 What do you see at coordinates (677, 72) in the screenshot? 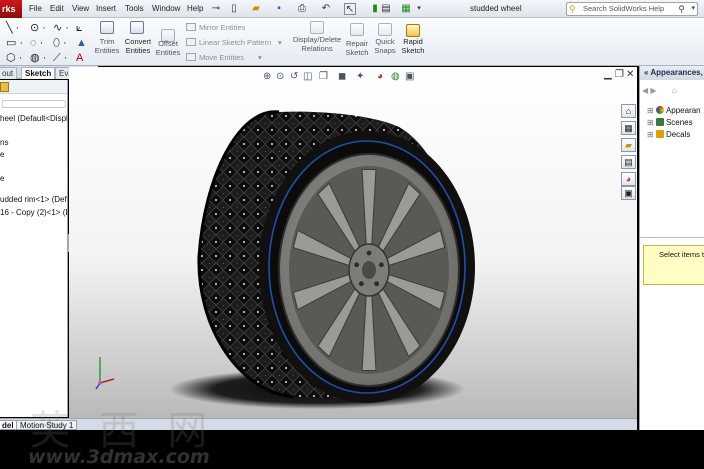
I see `task-pane-title-text: Appearances, S` at bounding box center [677, 72].